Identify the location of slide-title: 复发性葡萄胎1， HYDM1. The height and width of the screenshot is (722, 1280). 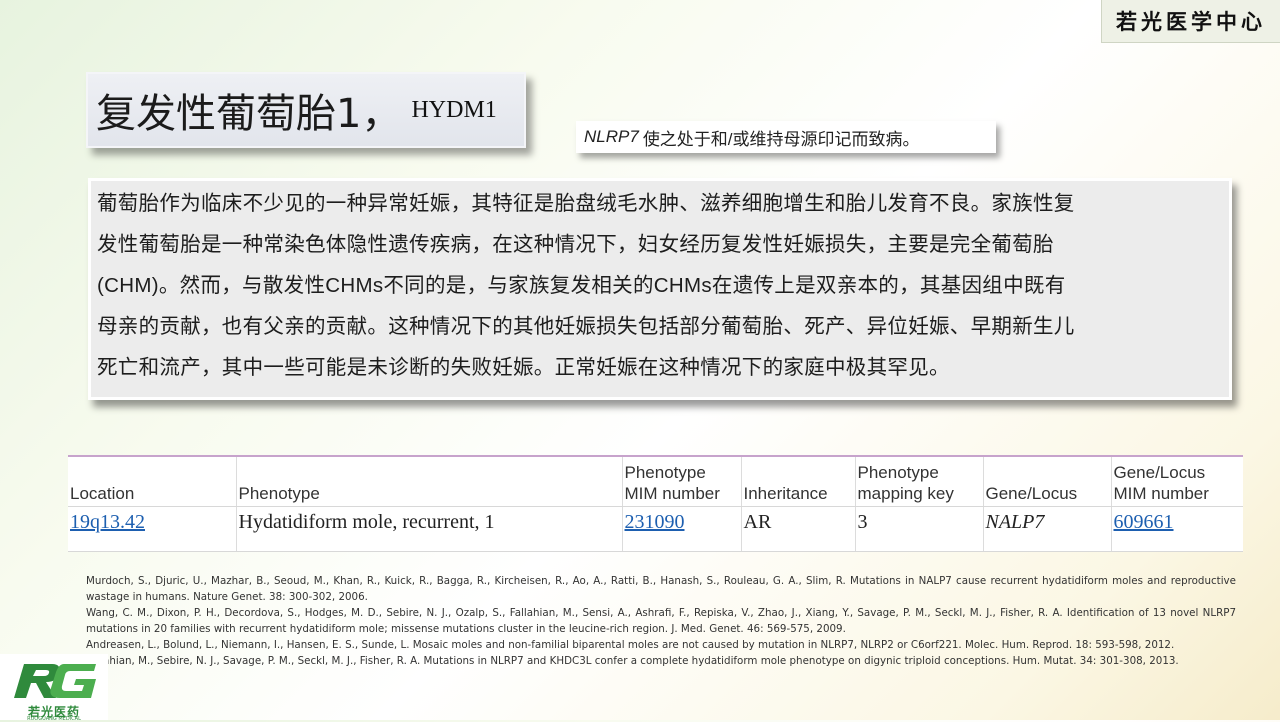
(306, 110).